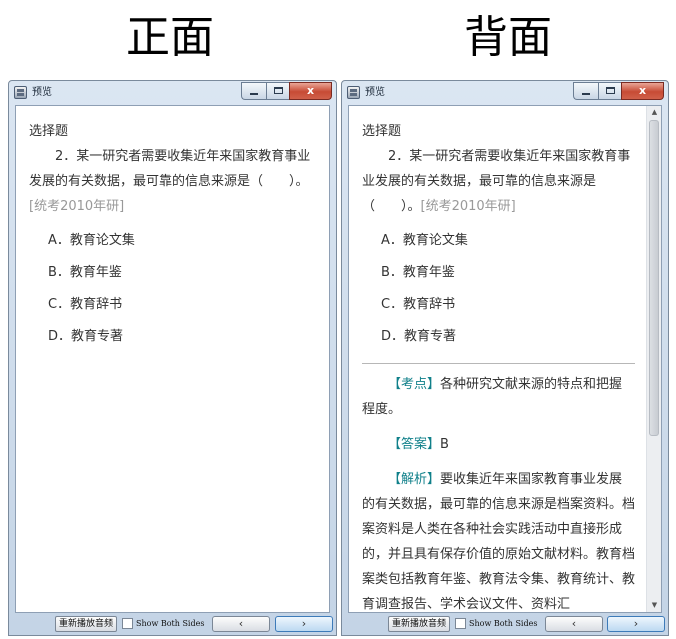 This screenshot has width=676, height=639. What do you see at coordinates (654, 605) in the screenshot?
I see `scroll-down-icon: ▼` at bounding box center [654, 605].